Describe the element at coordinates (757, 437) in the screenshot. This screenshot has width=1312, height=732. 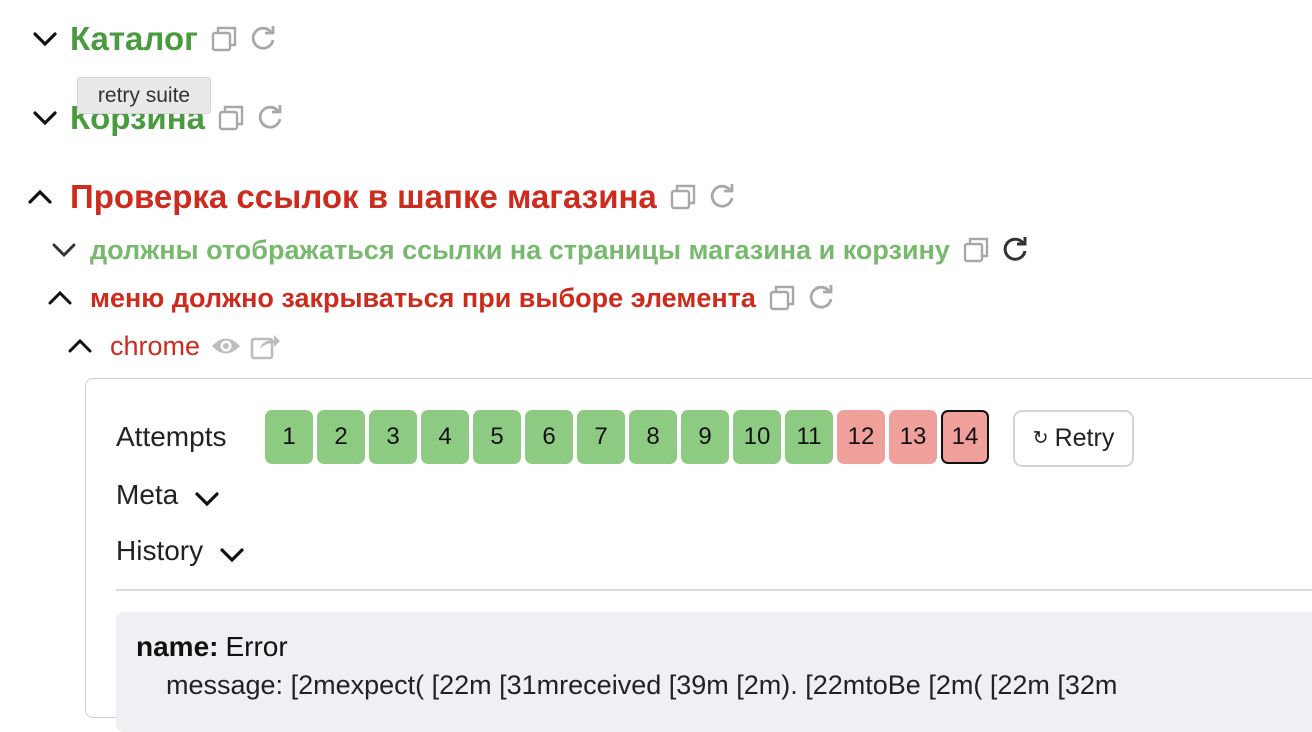
I see `attempt-tab: 10` at that location.